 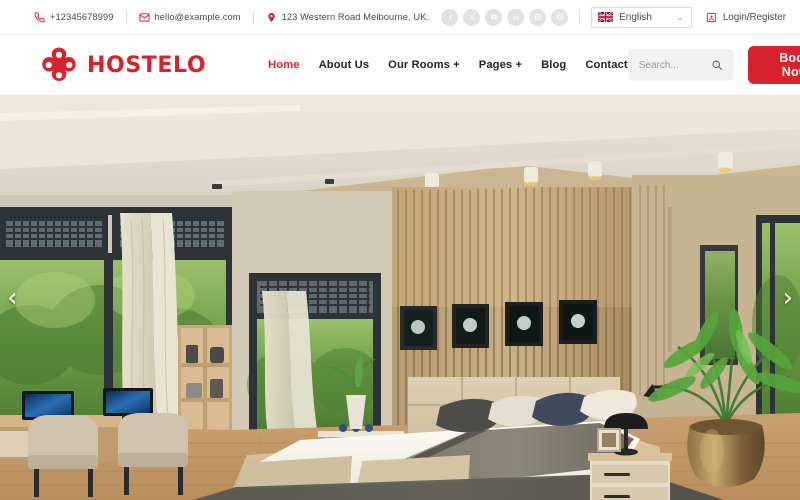 I want to click on nav-item-our-rooms: Our Rooms +, so click(x=424, y=65).